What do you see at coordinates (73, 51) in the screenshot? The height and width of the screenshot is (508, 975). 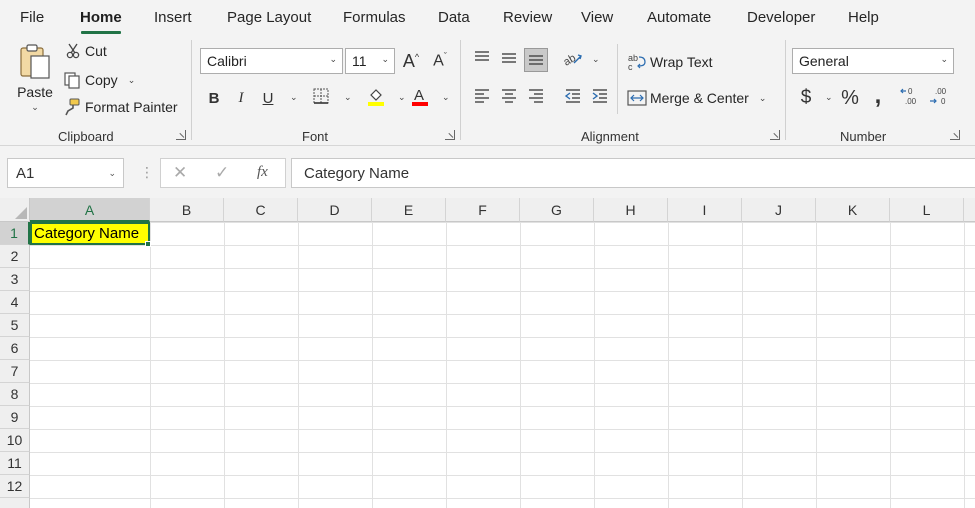 I see `scissors-icon` at bounding box center [73, 51].